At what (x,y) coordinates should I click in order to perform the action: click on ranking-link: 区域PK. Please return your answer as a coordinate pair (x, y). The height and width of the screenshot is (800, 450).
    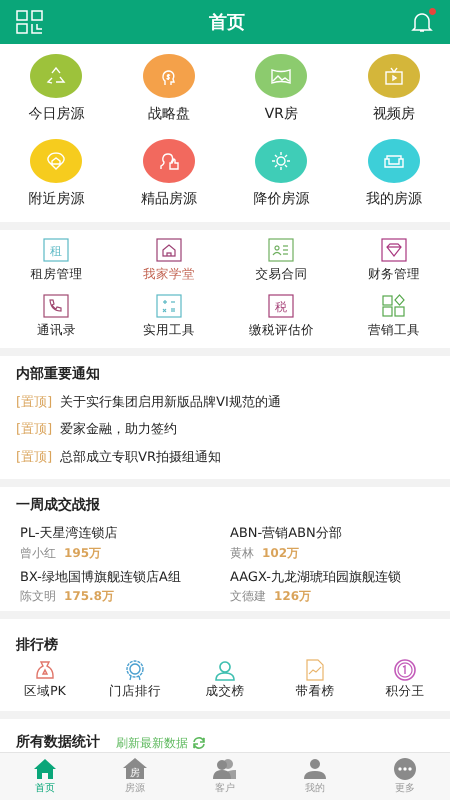
    Looking at the image, I should click on (45, 691).